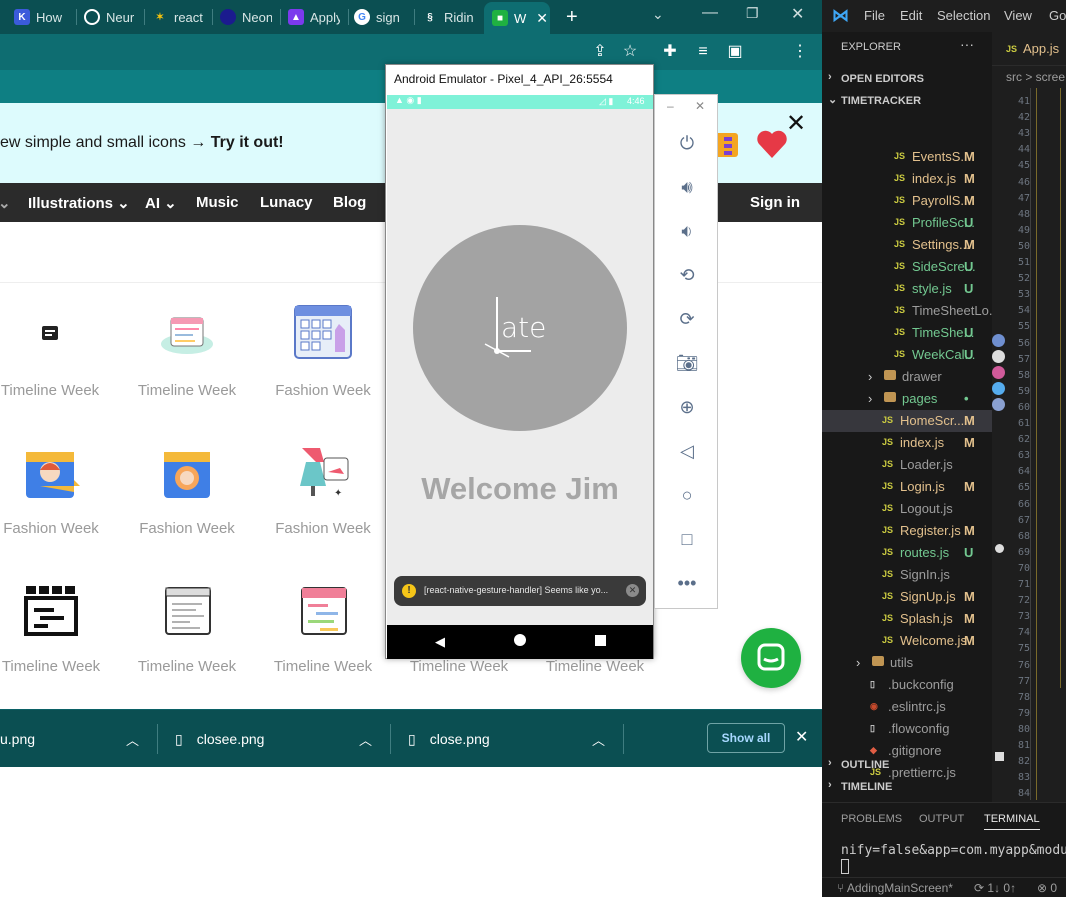  Describe the element at coordinates (797, 14) in the screenshot. I see `close-window-icon: ✕` at that location.